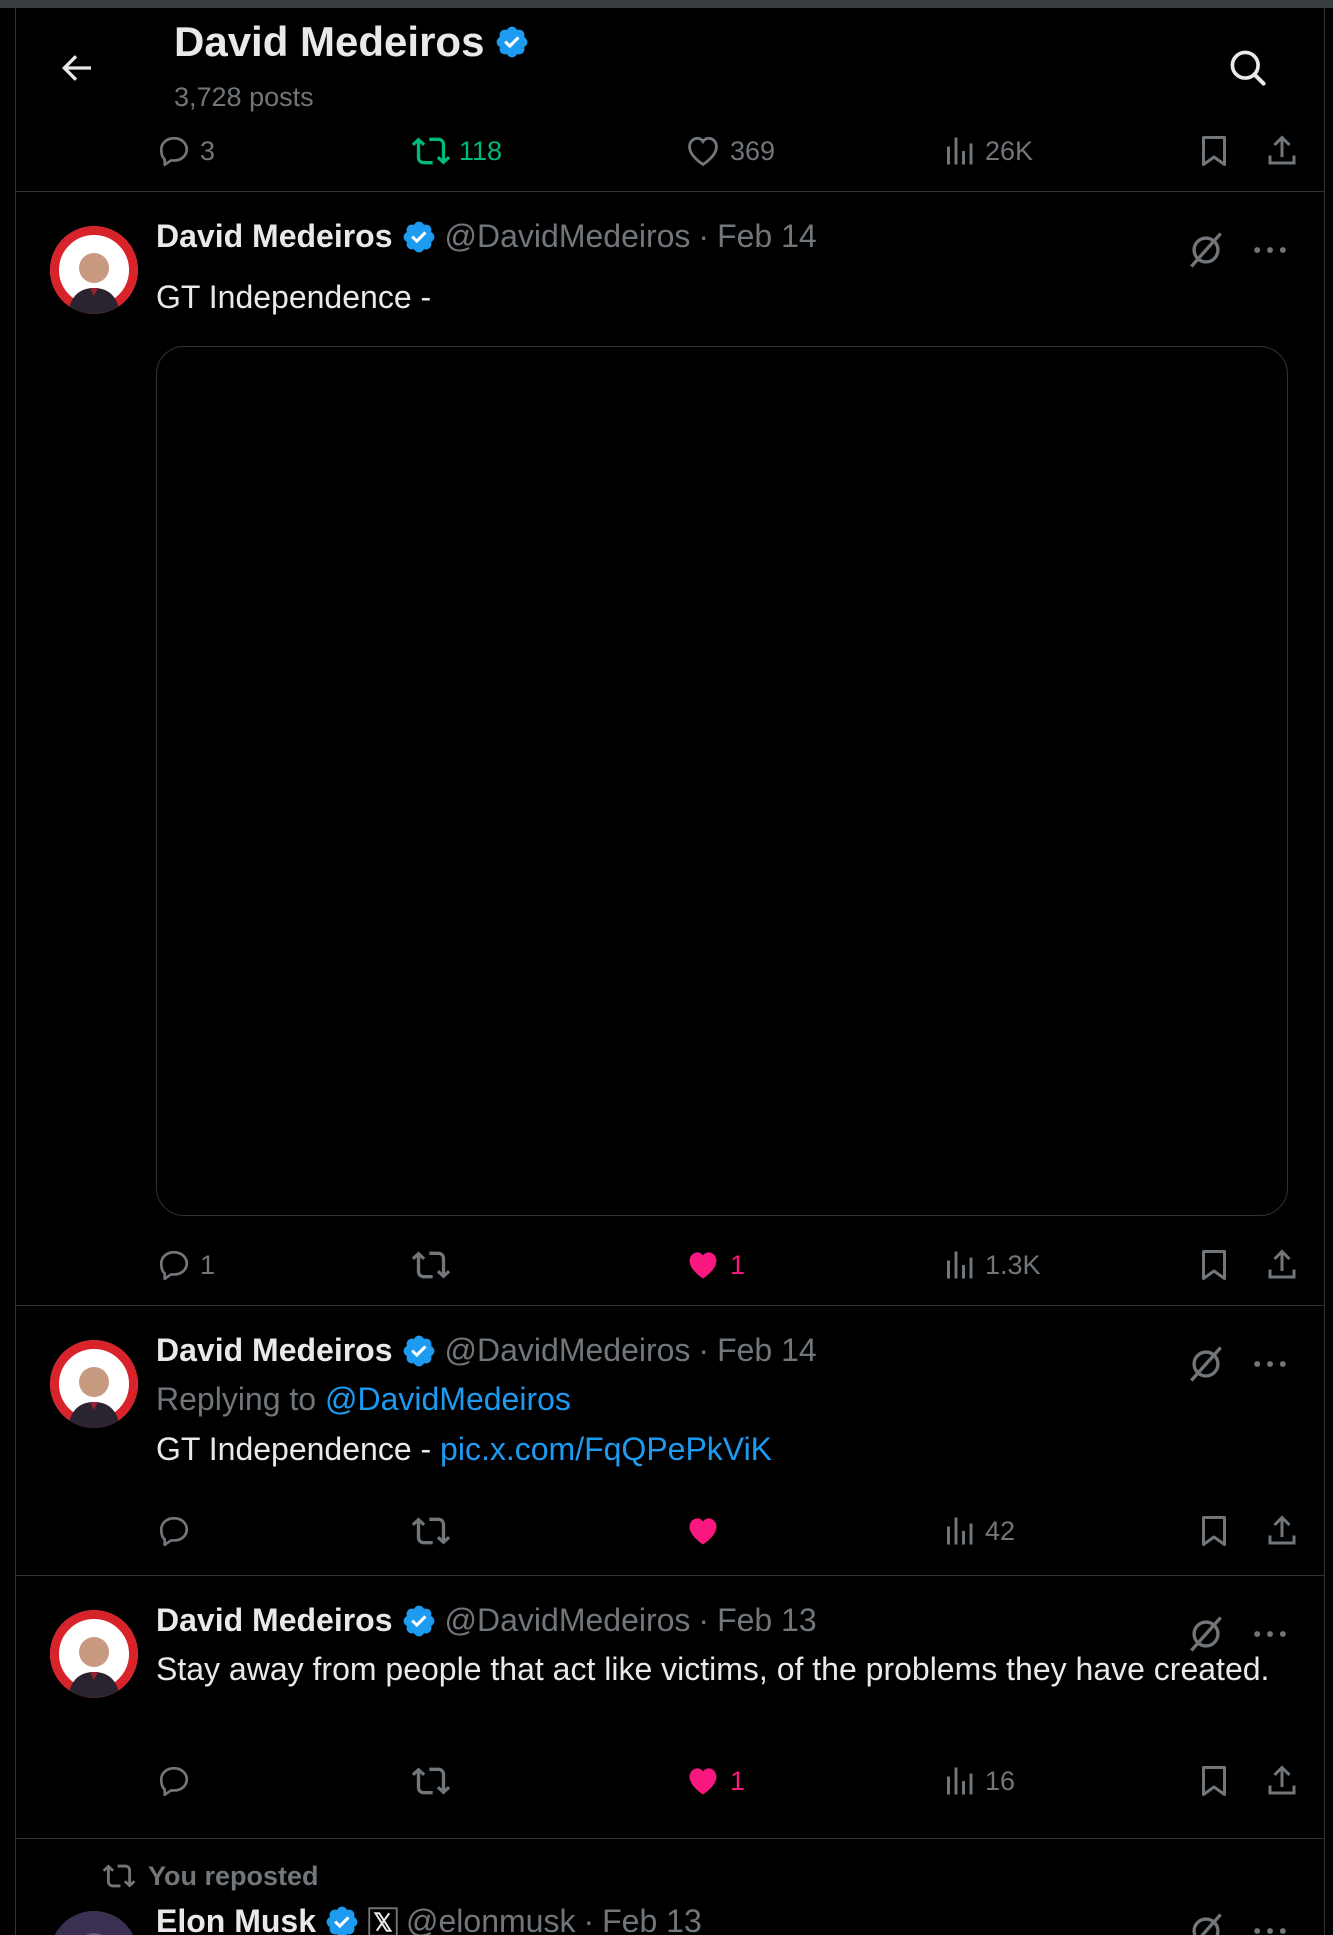 The image size is (1333, 1935). What do you see at coordinates (716, 1399) in the screenshot?
I see `replying-to: Replying to @DavidMedeiros` at bounding box center [716, 1399].